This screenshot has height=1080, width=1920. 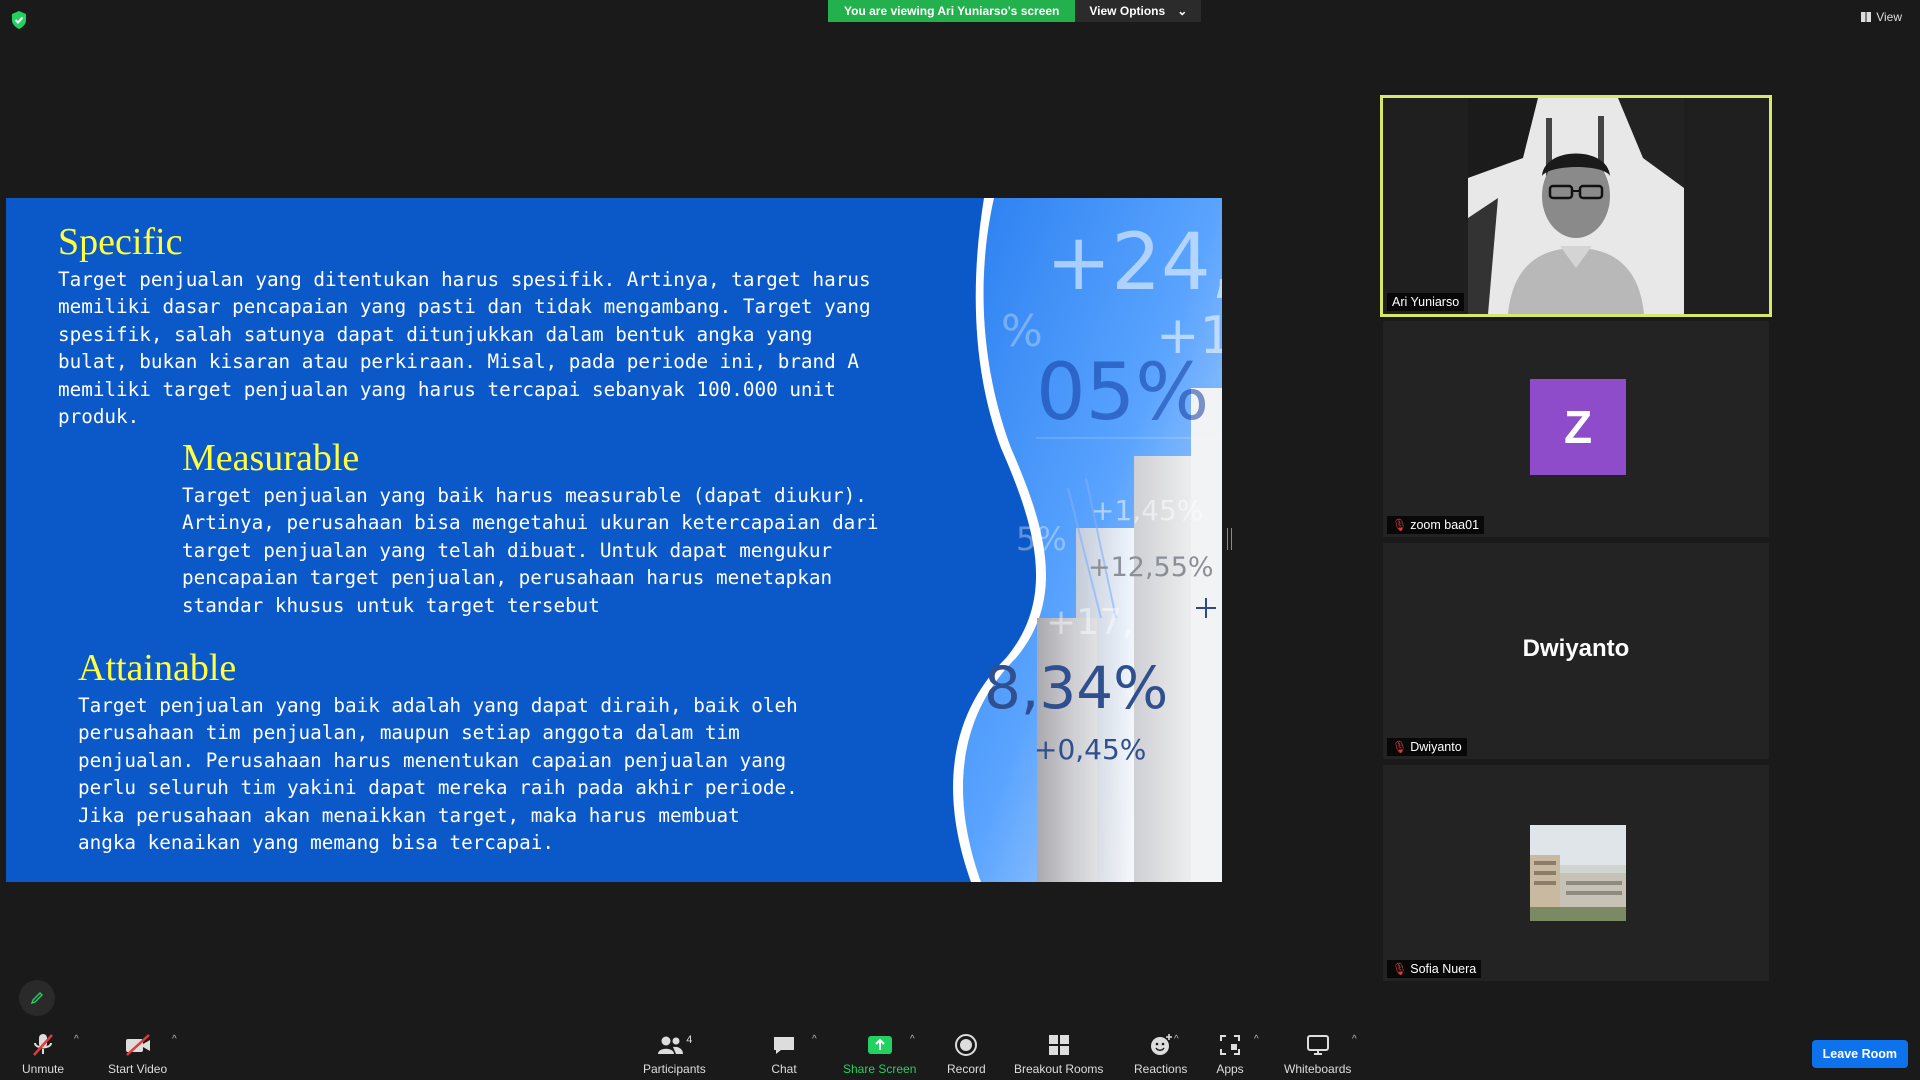 I want to click on breakout-rooms-button: Breakout Rooms, so click(x=1058, y=1054).